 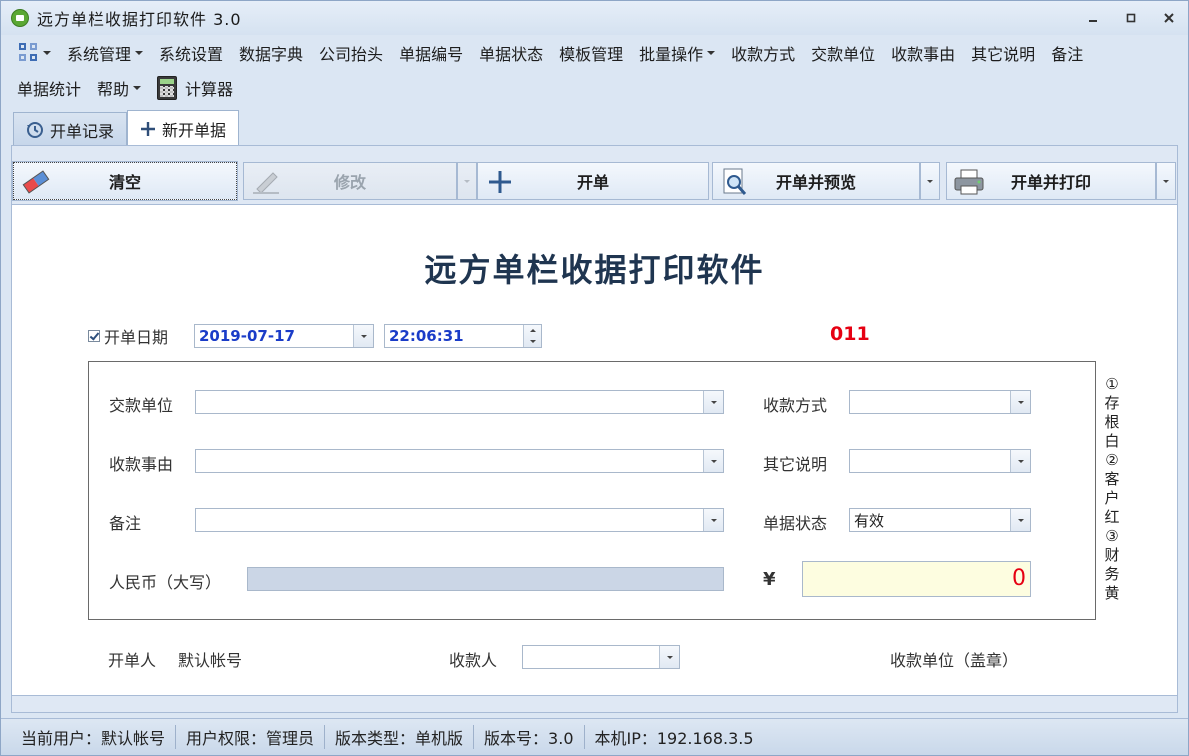 I want to click on printer-icon, so click(x=969, y=182).